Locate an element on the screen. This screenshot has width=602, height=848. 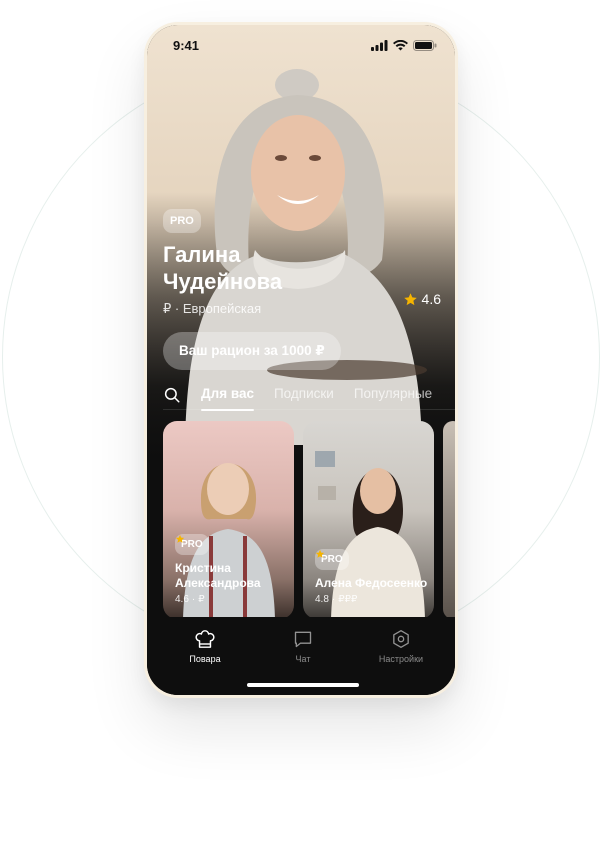
chef-hat-icon is located at coordinates (205, 639).